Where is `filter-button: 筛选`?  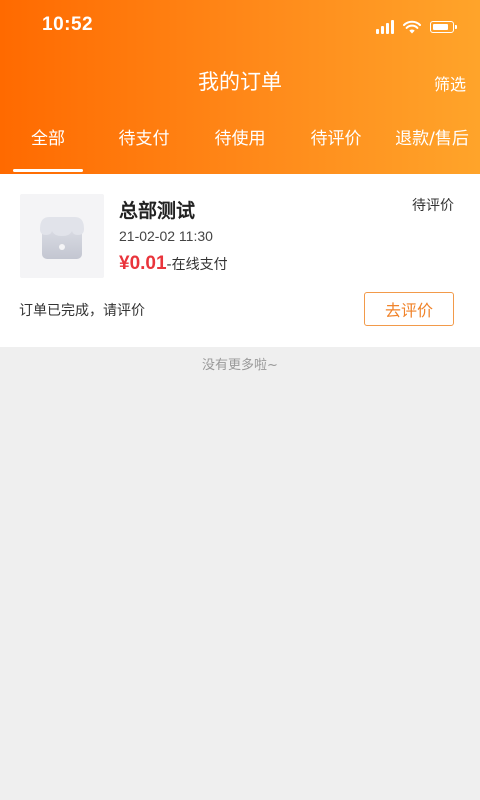 filter-button: 筛选 is located at coordinates (450, 83).